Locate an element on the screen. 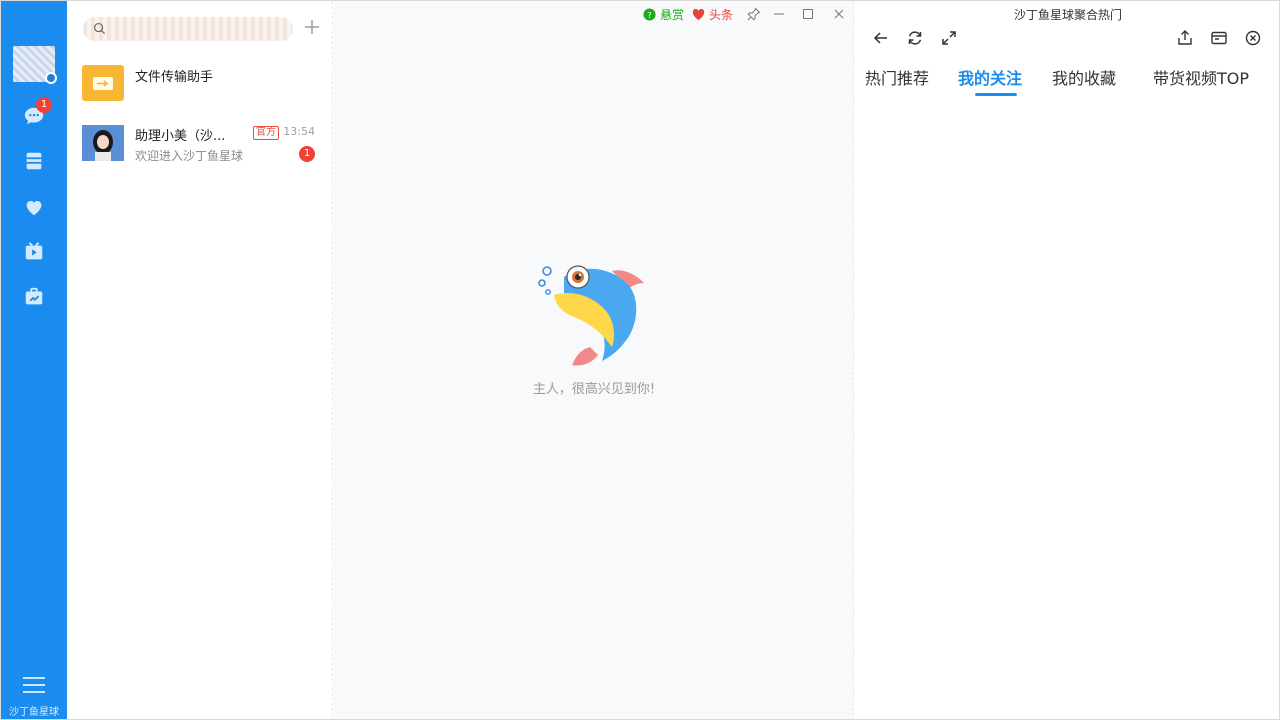 This screenshot has height=720, width=1280. assistant-avatar is located at coordinates (103, 143).